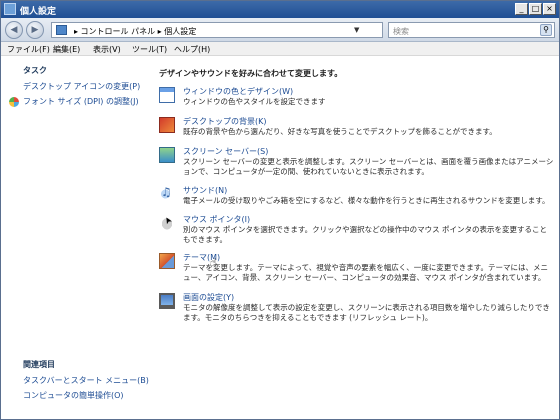 The image size is (560, 420). Describe the element at coordinates (39, 364) in the screenshot. I see `related-heading: 関連項目` at that location.